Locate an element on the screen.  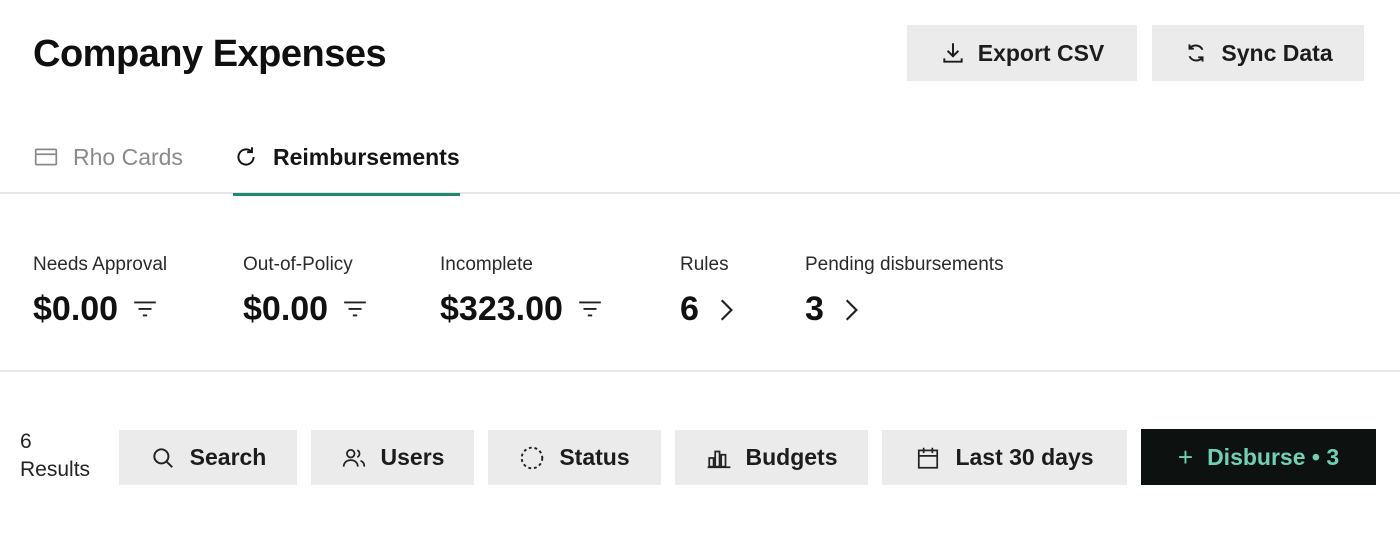
sync-data-button: Sync Data is located at coordinates (1258, 53).